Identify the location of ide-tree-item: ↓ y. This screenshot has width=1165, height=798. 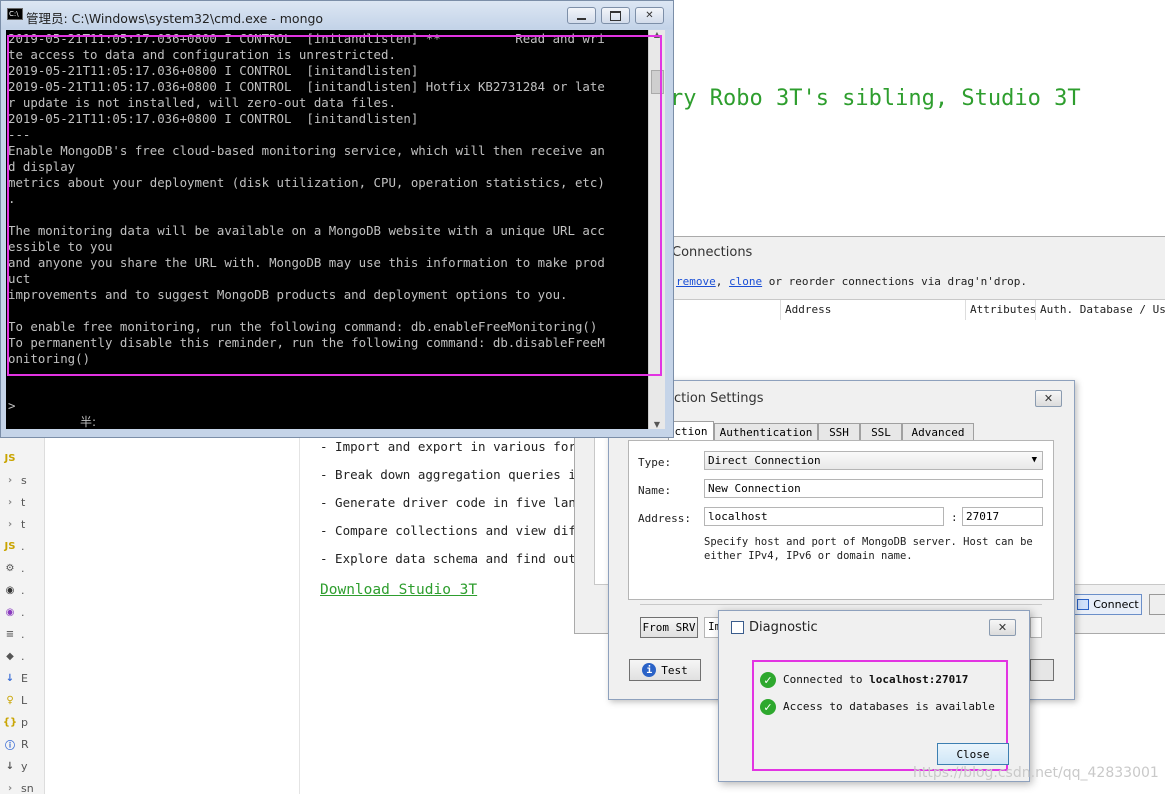
(23, 766).